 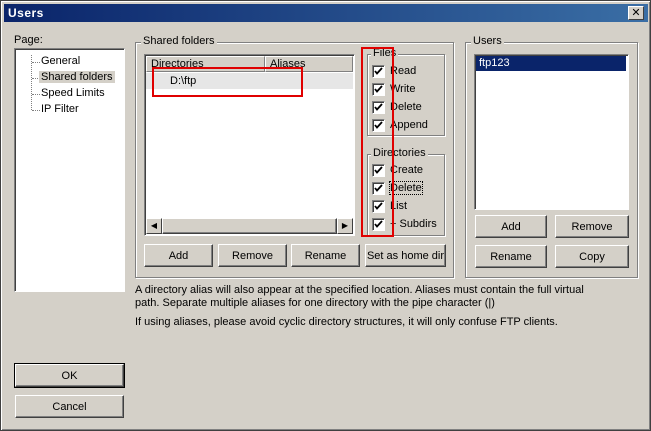 What do you see at coordinates (325, 255) in the screenshot?
I see `folder-rename-button: Rename` at bounding box center [325, 255].